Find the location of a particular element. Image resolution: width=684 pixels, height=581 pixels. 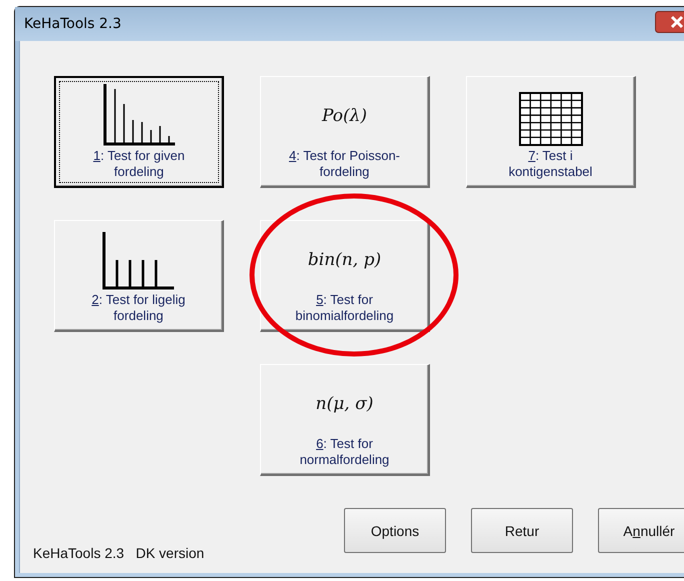

test-button: 7: Test i kontigenstabel is located at coordinates (551, 132).